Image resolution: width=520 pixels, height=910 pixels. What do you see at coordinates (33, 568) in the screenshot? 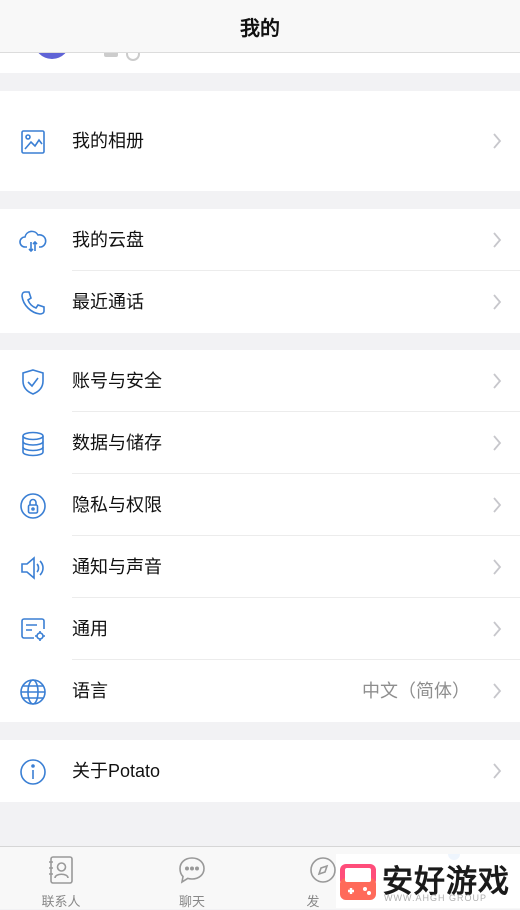
I see `speaker-icon` at bounding box center [33, 568].